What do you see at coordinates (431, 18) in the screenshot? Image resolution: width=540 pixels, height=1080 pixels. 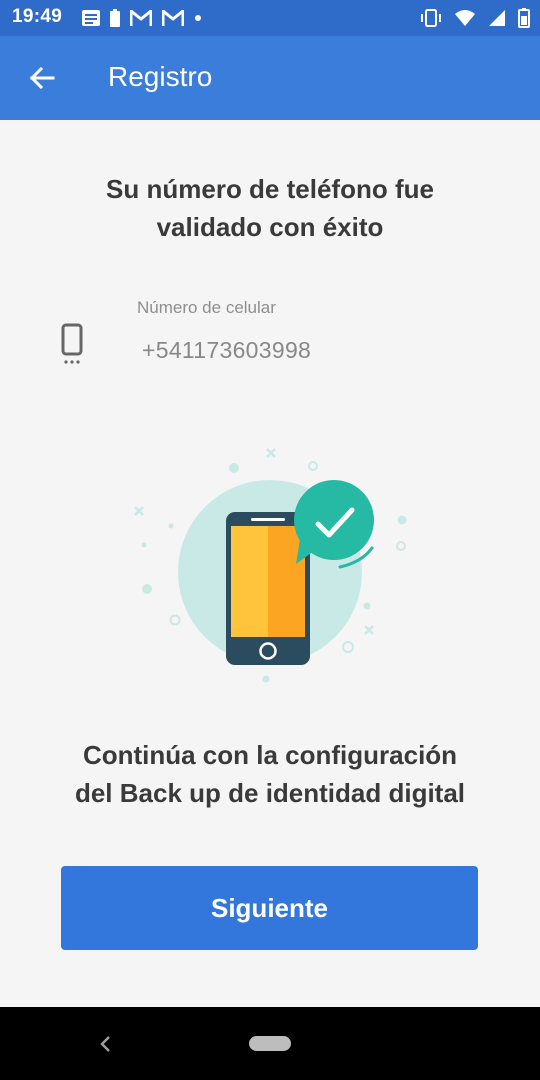 I see `vibrate-icon` at bounding box center [431, 18].